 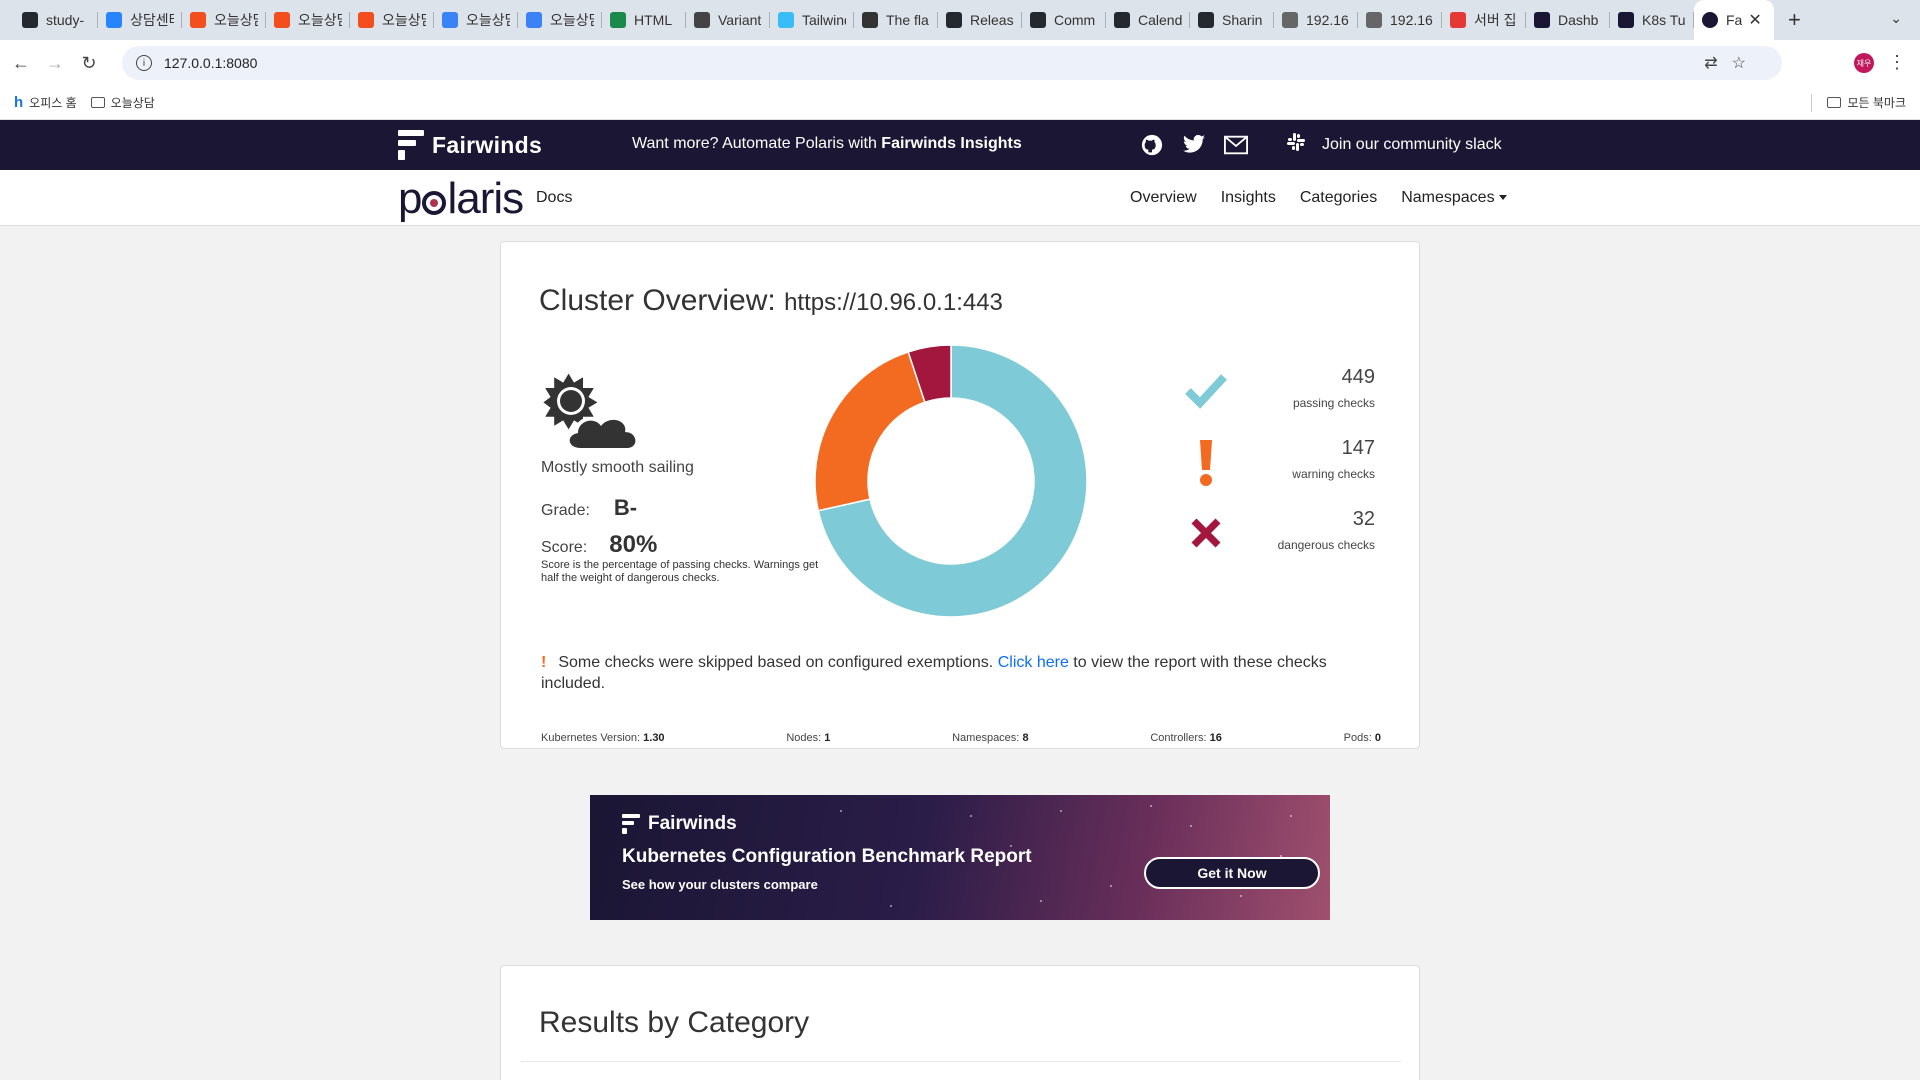 What do you see at coordinates (152, 20) in the screenshot?
I see `tab-label: 상담센터` at bounding box center [152, 20].